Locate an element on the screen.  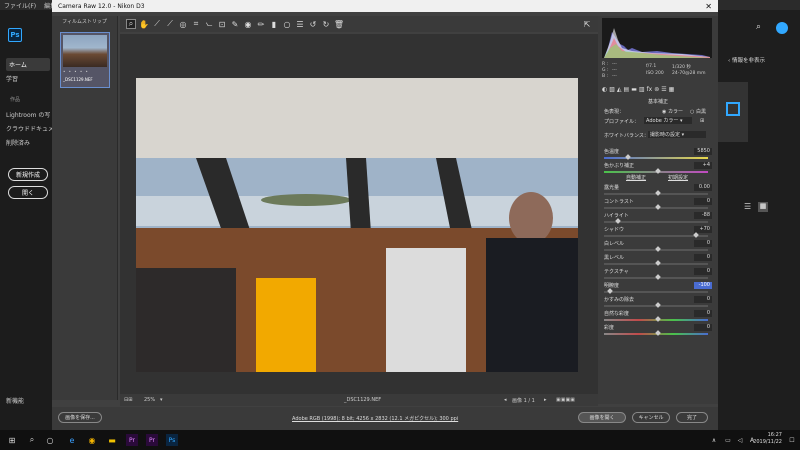
network-icon: ▭ is located at coordinates (728, 440).